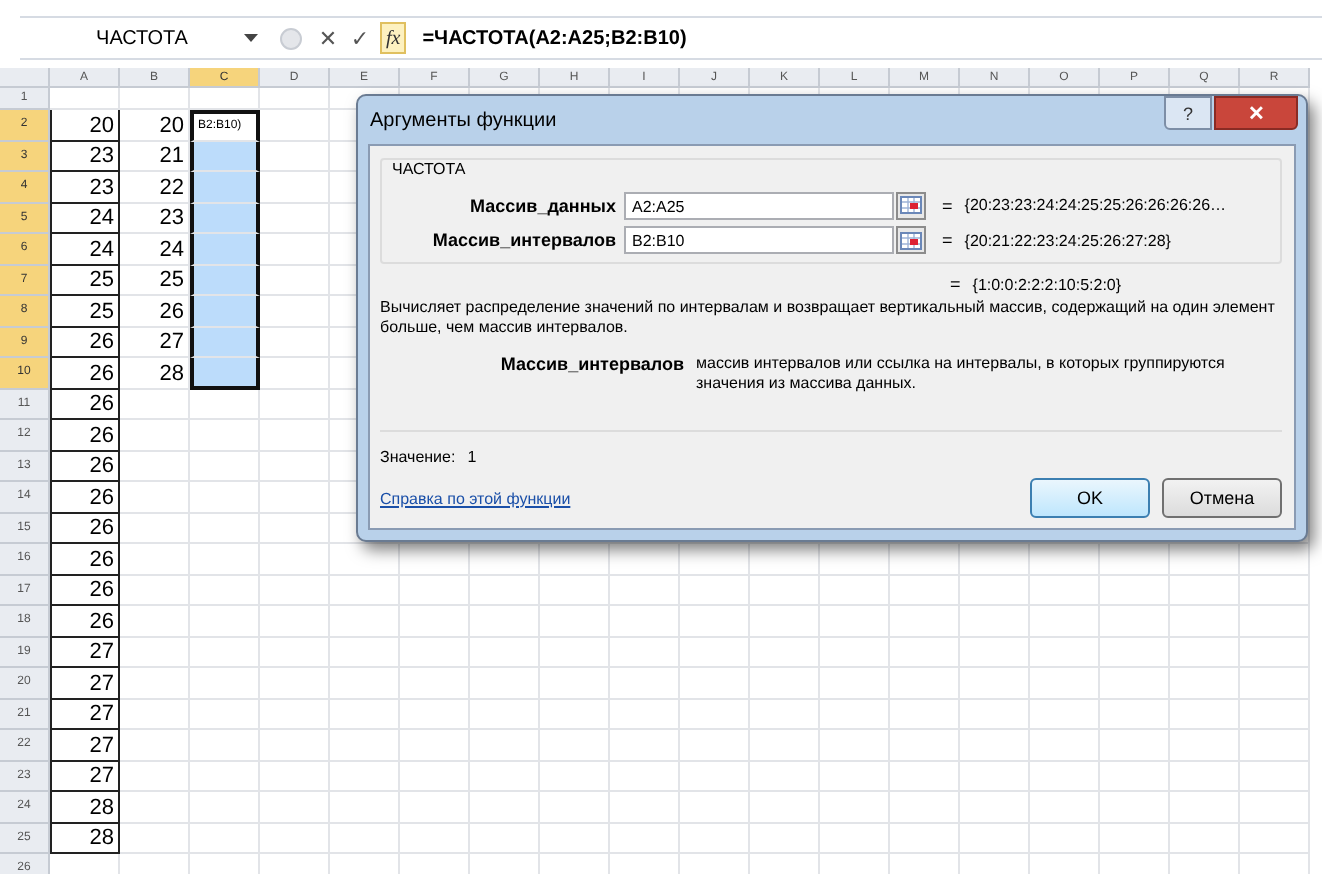 This screenshot has width=1322, height=874. What do you see at coordinates (1067, 240) in the screenshot?
I see `argument-result: {20:21:22:23:24:25:26:27:28}` at bounding box center [1067, 240].